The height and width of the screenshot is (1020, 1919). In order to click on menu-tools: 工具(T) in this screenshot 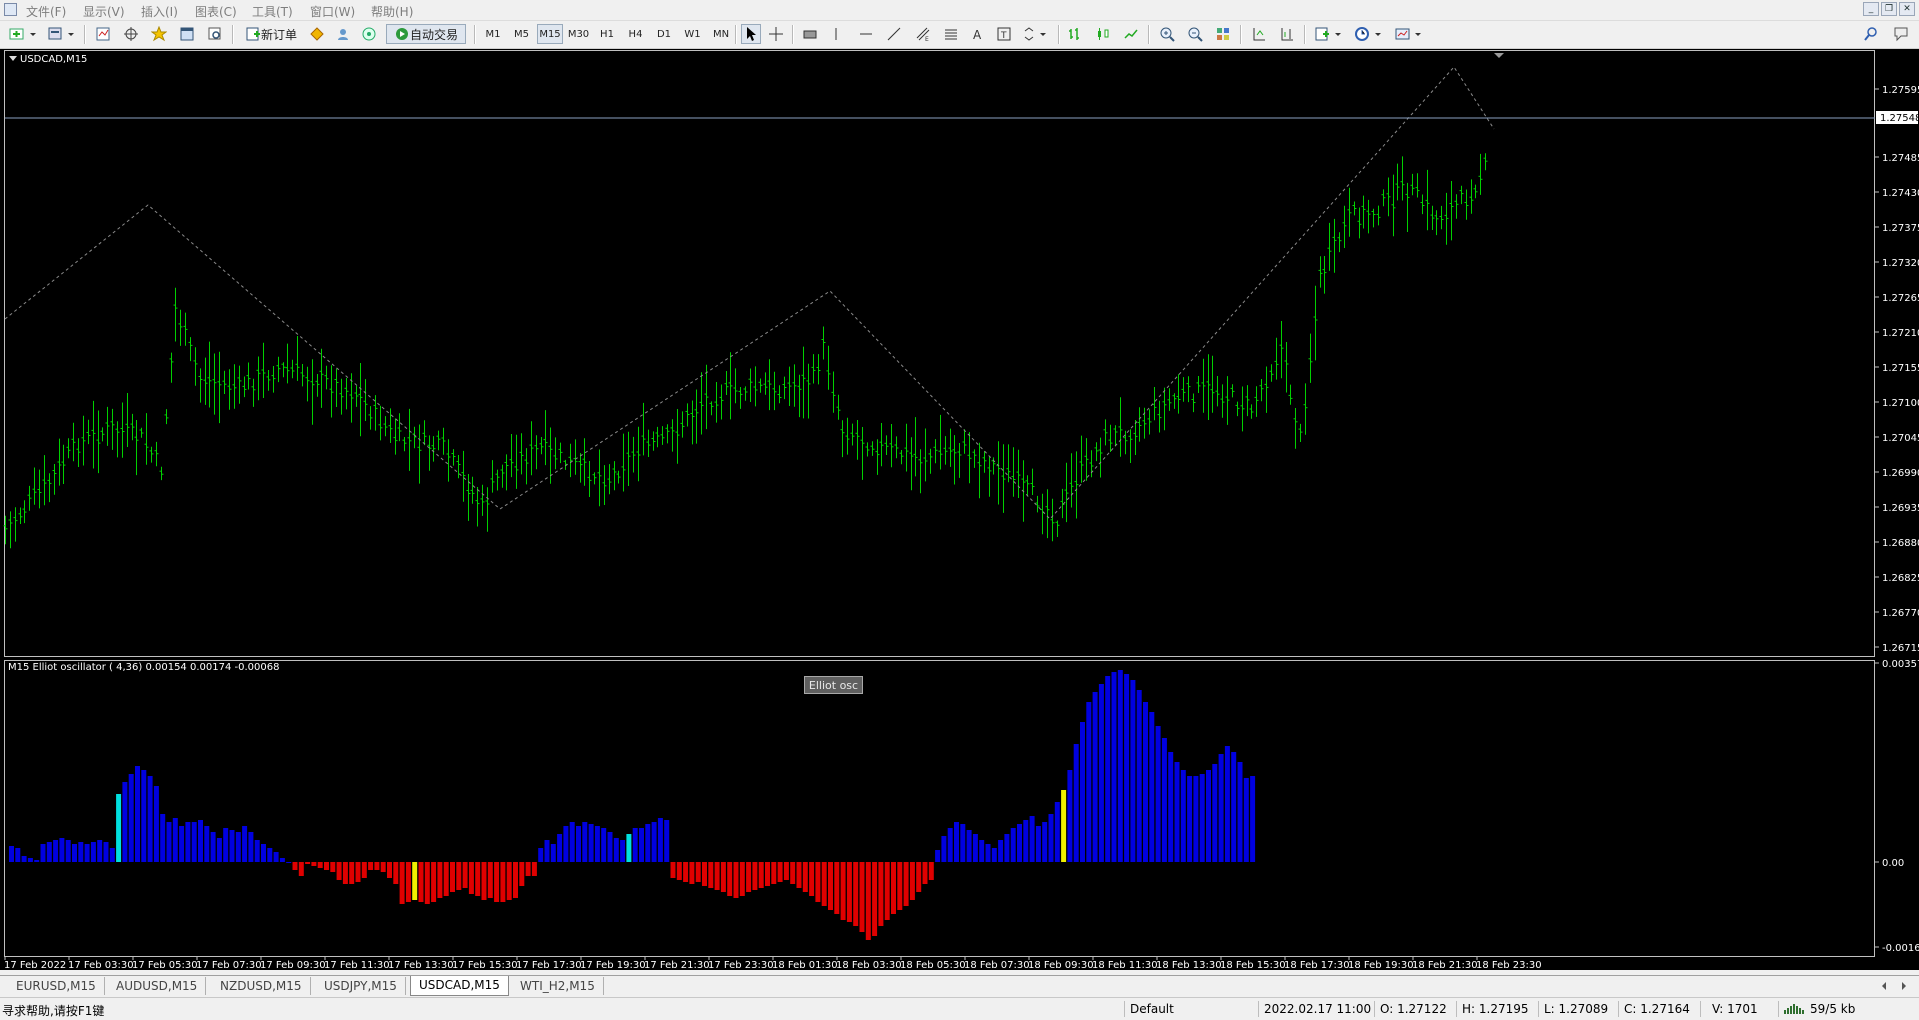, I will do `click(272, 11)`.